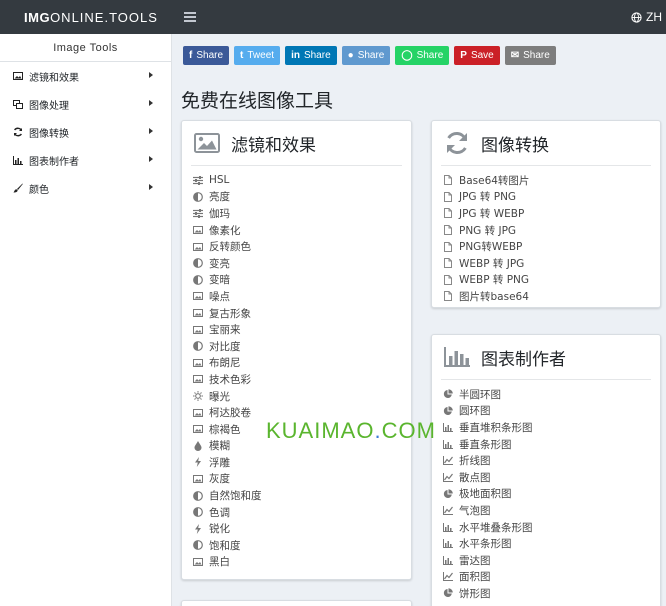 The image size is (666, 606). Describe the element at coordinates (301, 263) in the screenshot. I see `tool-link: 变亮` at that location.